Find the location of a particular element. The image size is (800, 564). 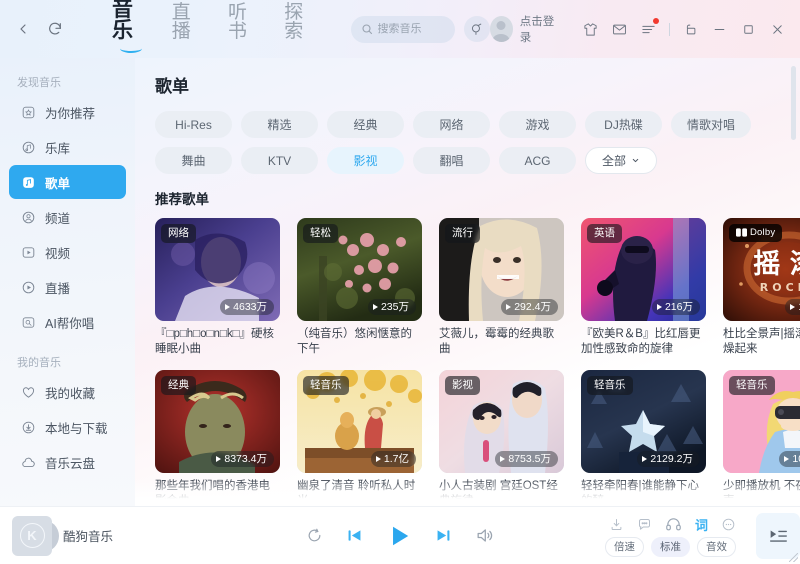

sidebar-item-playlists: 歌单 is located at coordinates (67, 182).